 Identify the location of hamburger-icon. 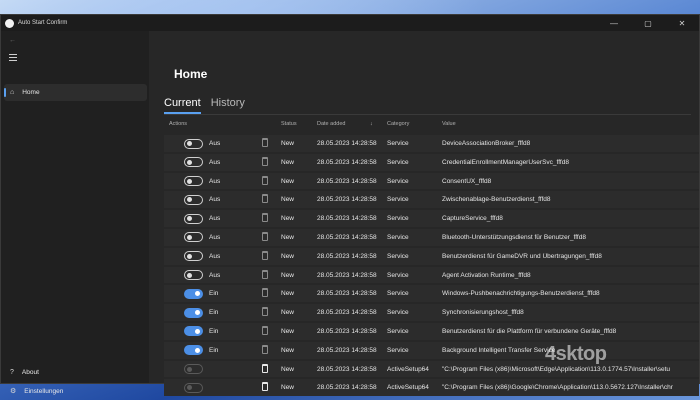
(13, 58).